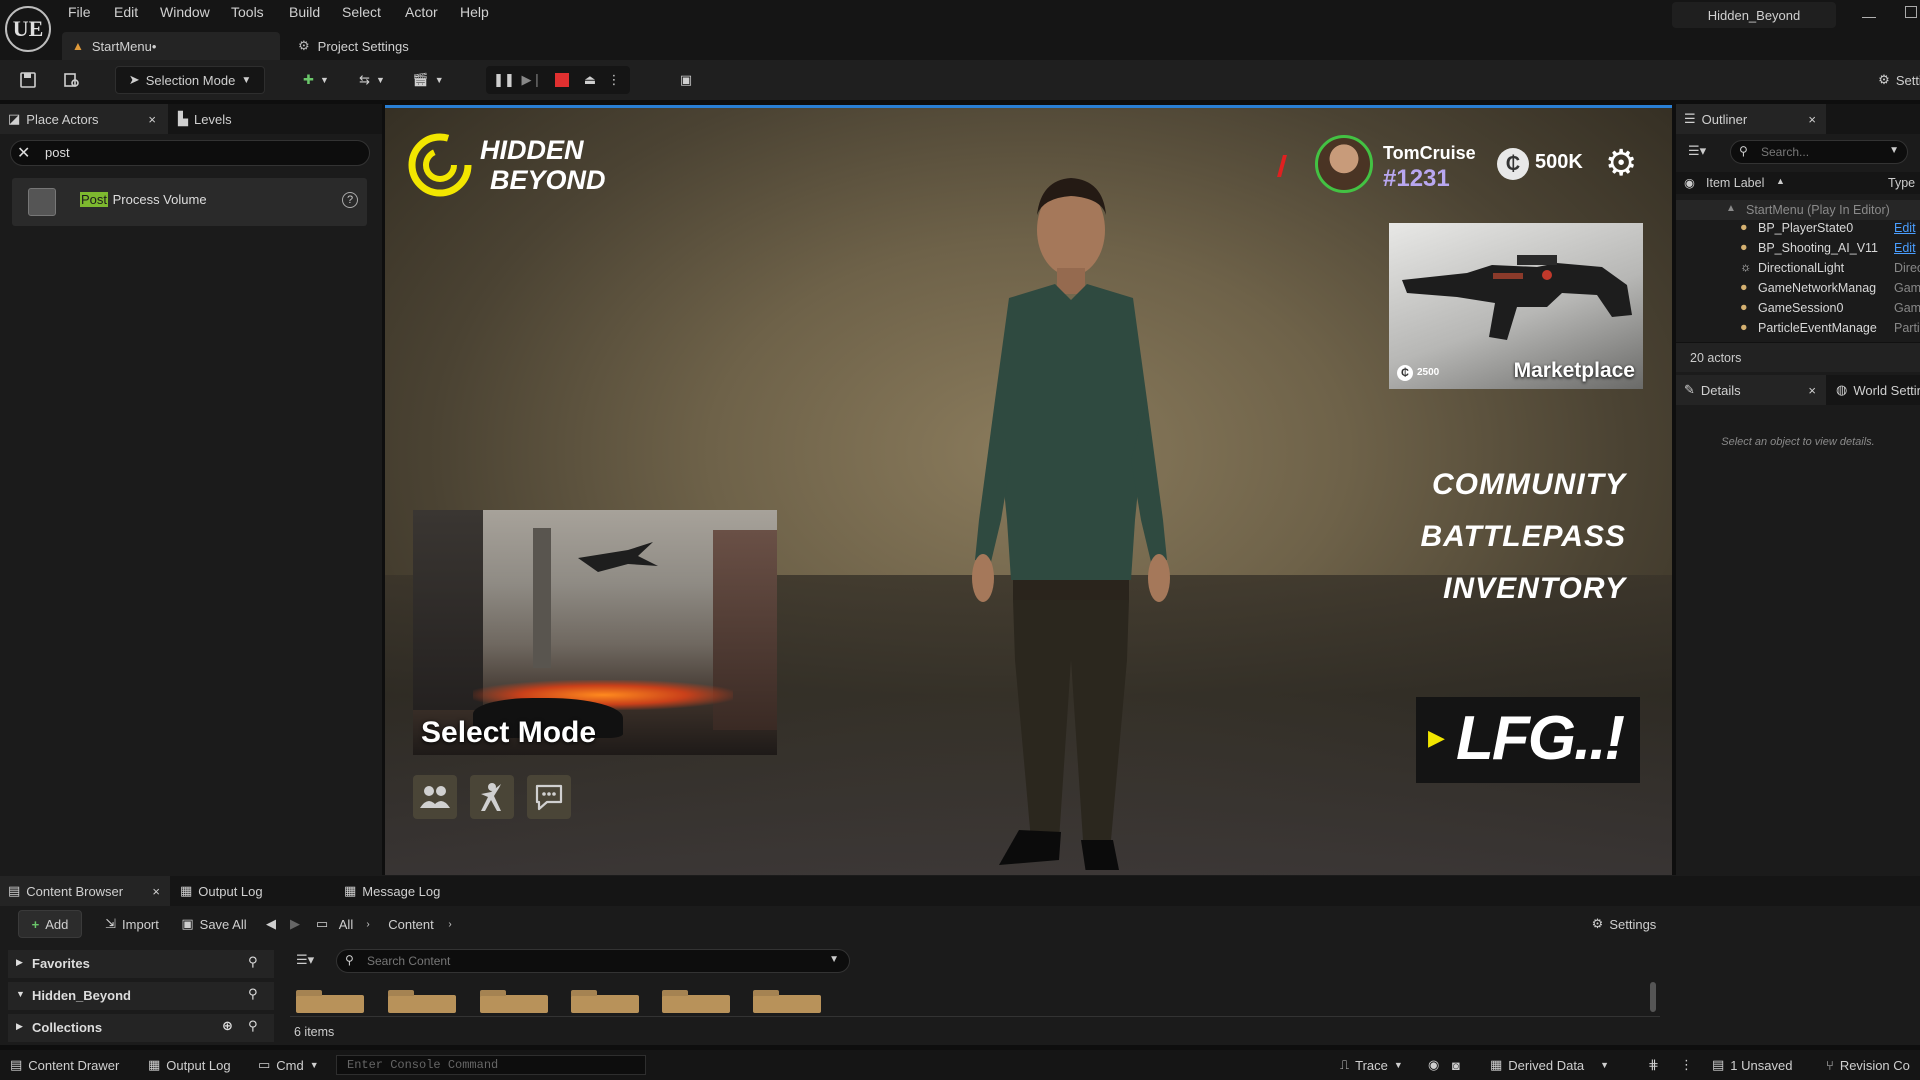 This screenshot has width=1920, height=1080. What do you see at coordinates (372, 80) in the screenshot?
I see `blueprint-icon: ⇆ ▼` at bounding box center [372, 80].